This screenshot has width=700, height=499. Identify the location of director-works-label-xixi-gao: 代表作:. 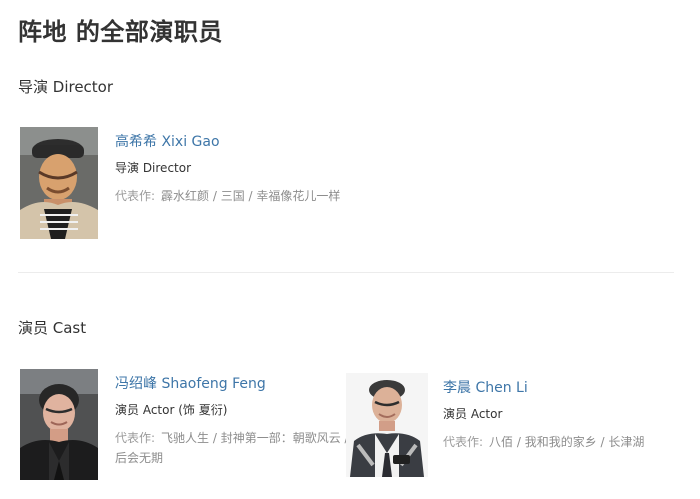
(135, 196).